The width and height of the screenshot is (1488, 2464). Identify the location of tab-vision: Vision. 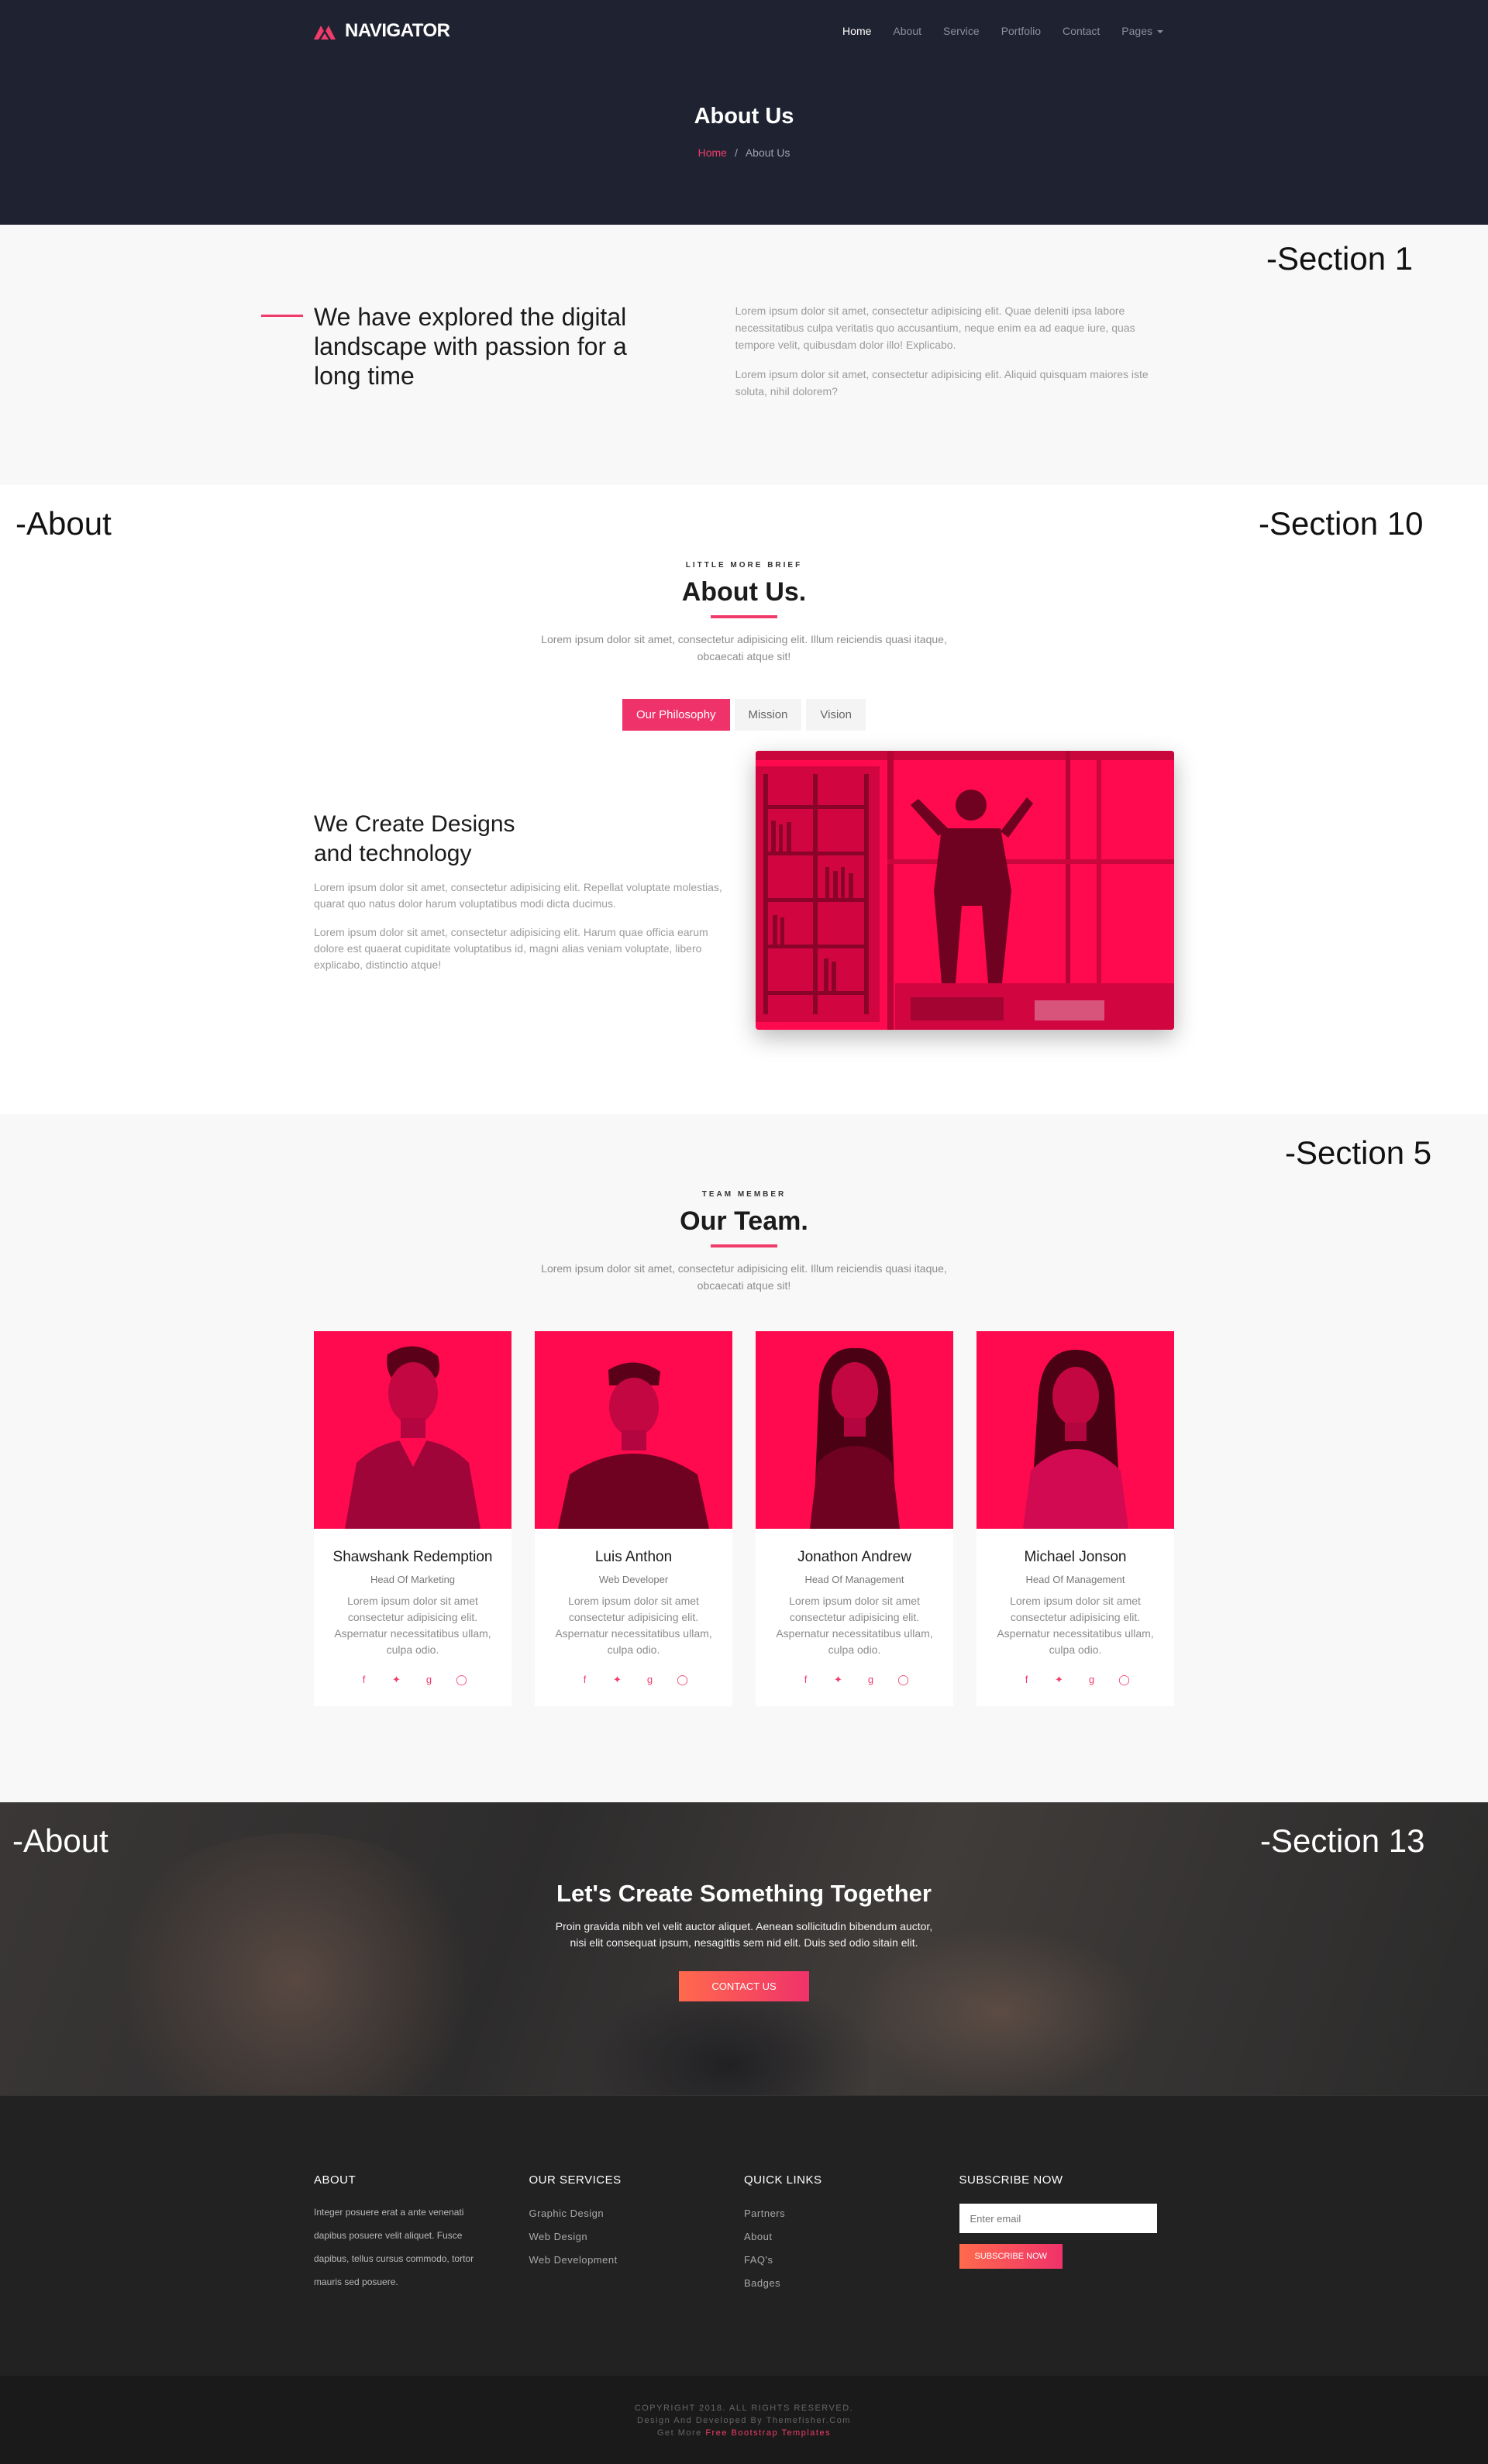
(836, 715).